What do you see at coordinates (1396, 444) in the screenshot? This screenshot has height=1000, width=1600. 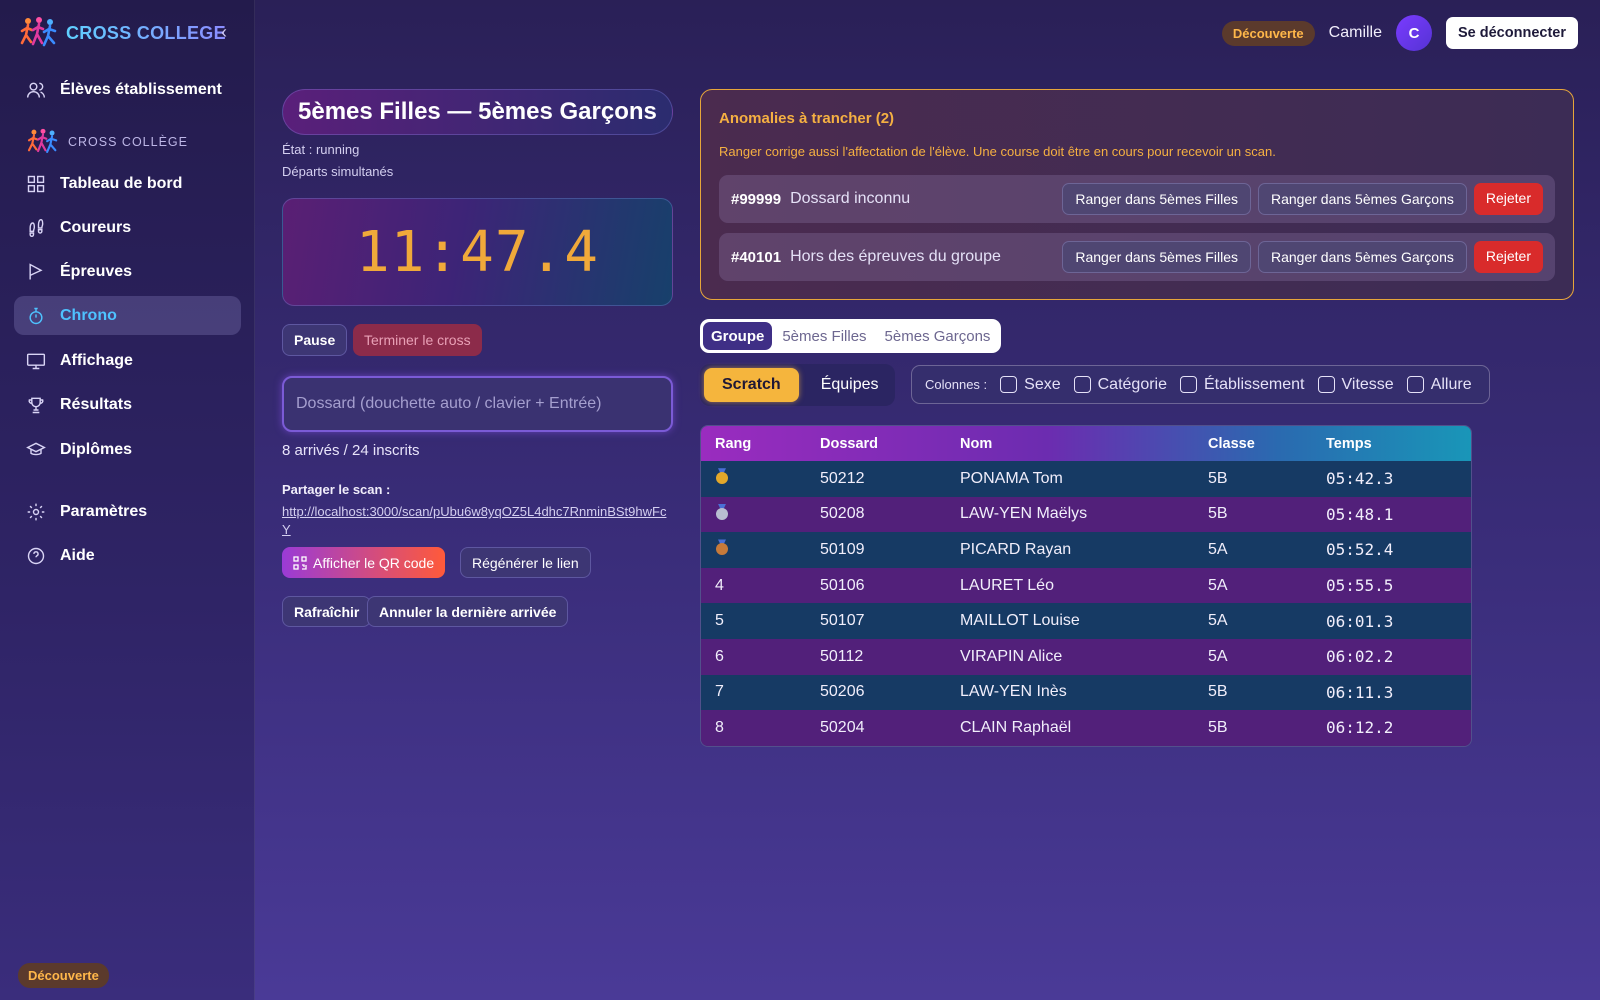 I see `header-temps: Temps` at bounding box center [1396, 444].